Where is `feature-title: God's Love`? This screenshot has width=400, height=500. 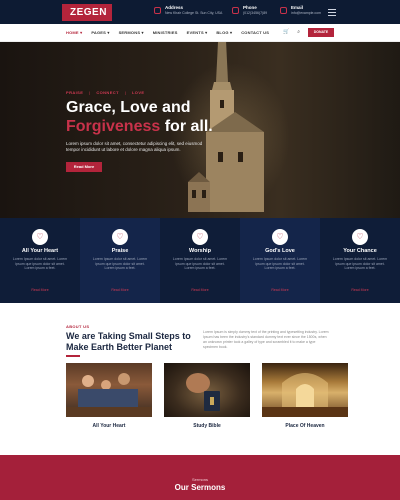
feature-title: God's Love is located at coordinates (280, 251).